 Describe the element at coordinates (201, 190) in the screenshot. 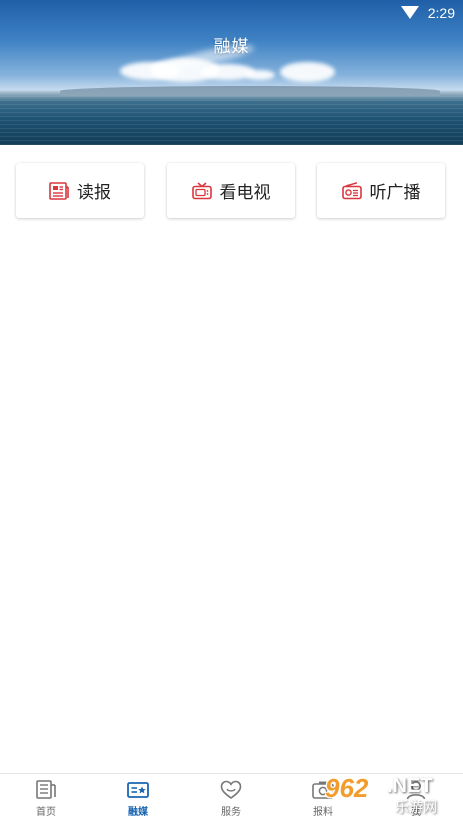

I see `tv-icon` at that location.